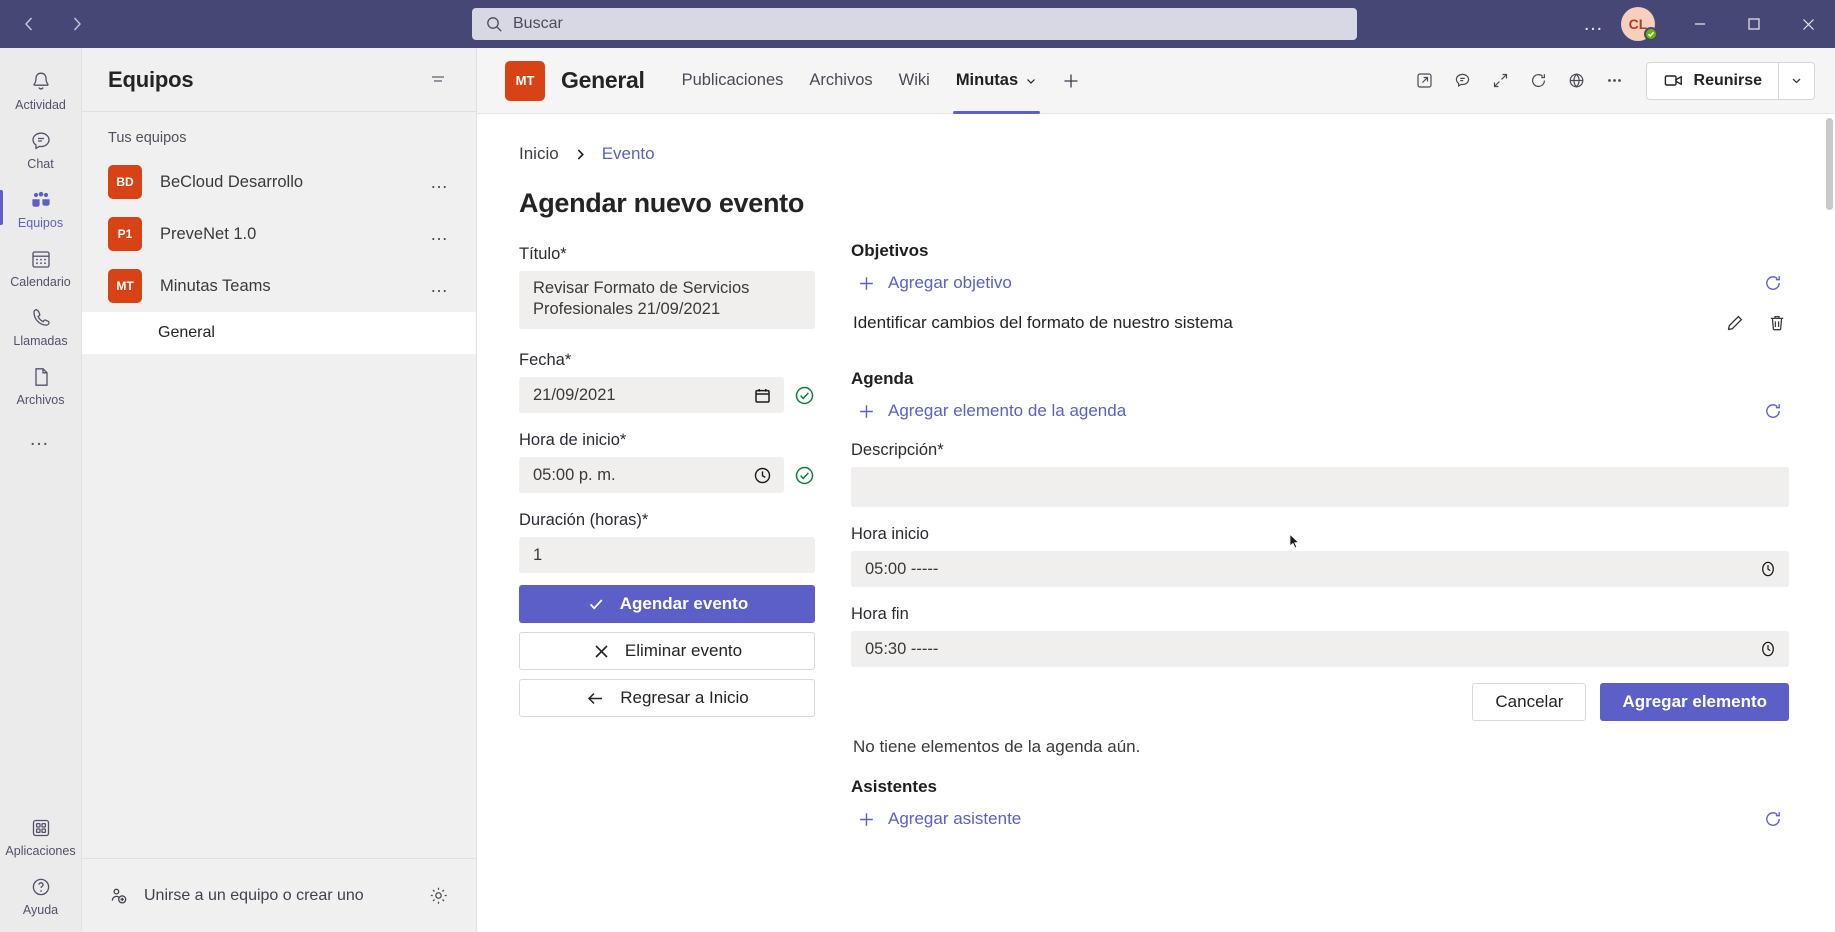  Describe the element at coordinates (539, 154) in the screenshot. I see `breadcrumb-item-inicio: Inicio` at that location.